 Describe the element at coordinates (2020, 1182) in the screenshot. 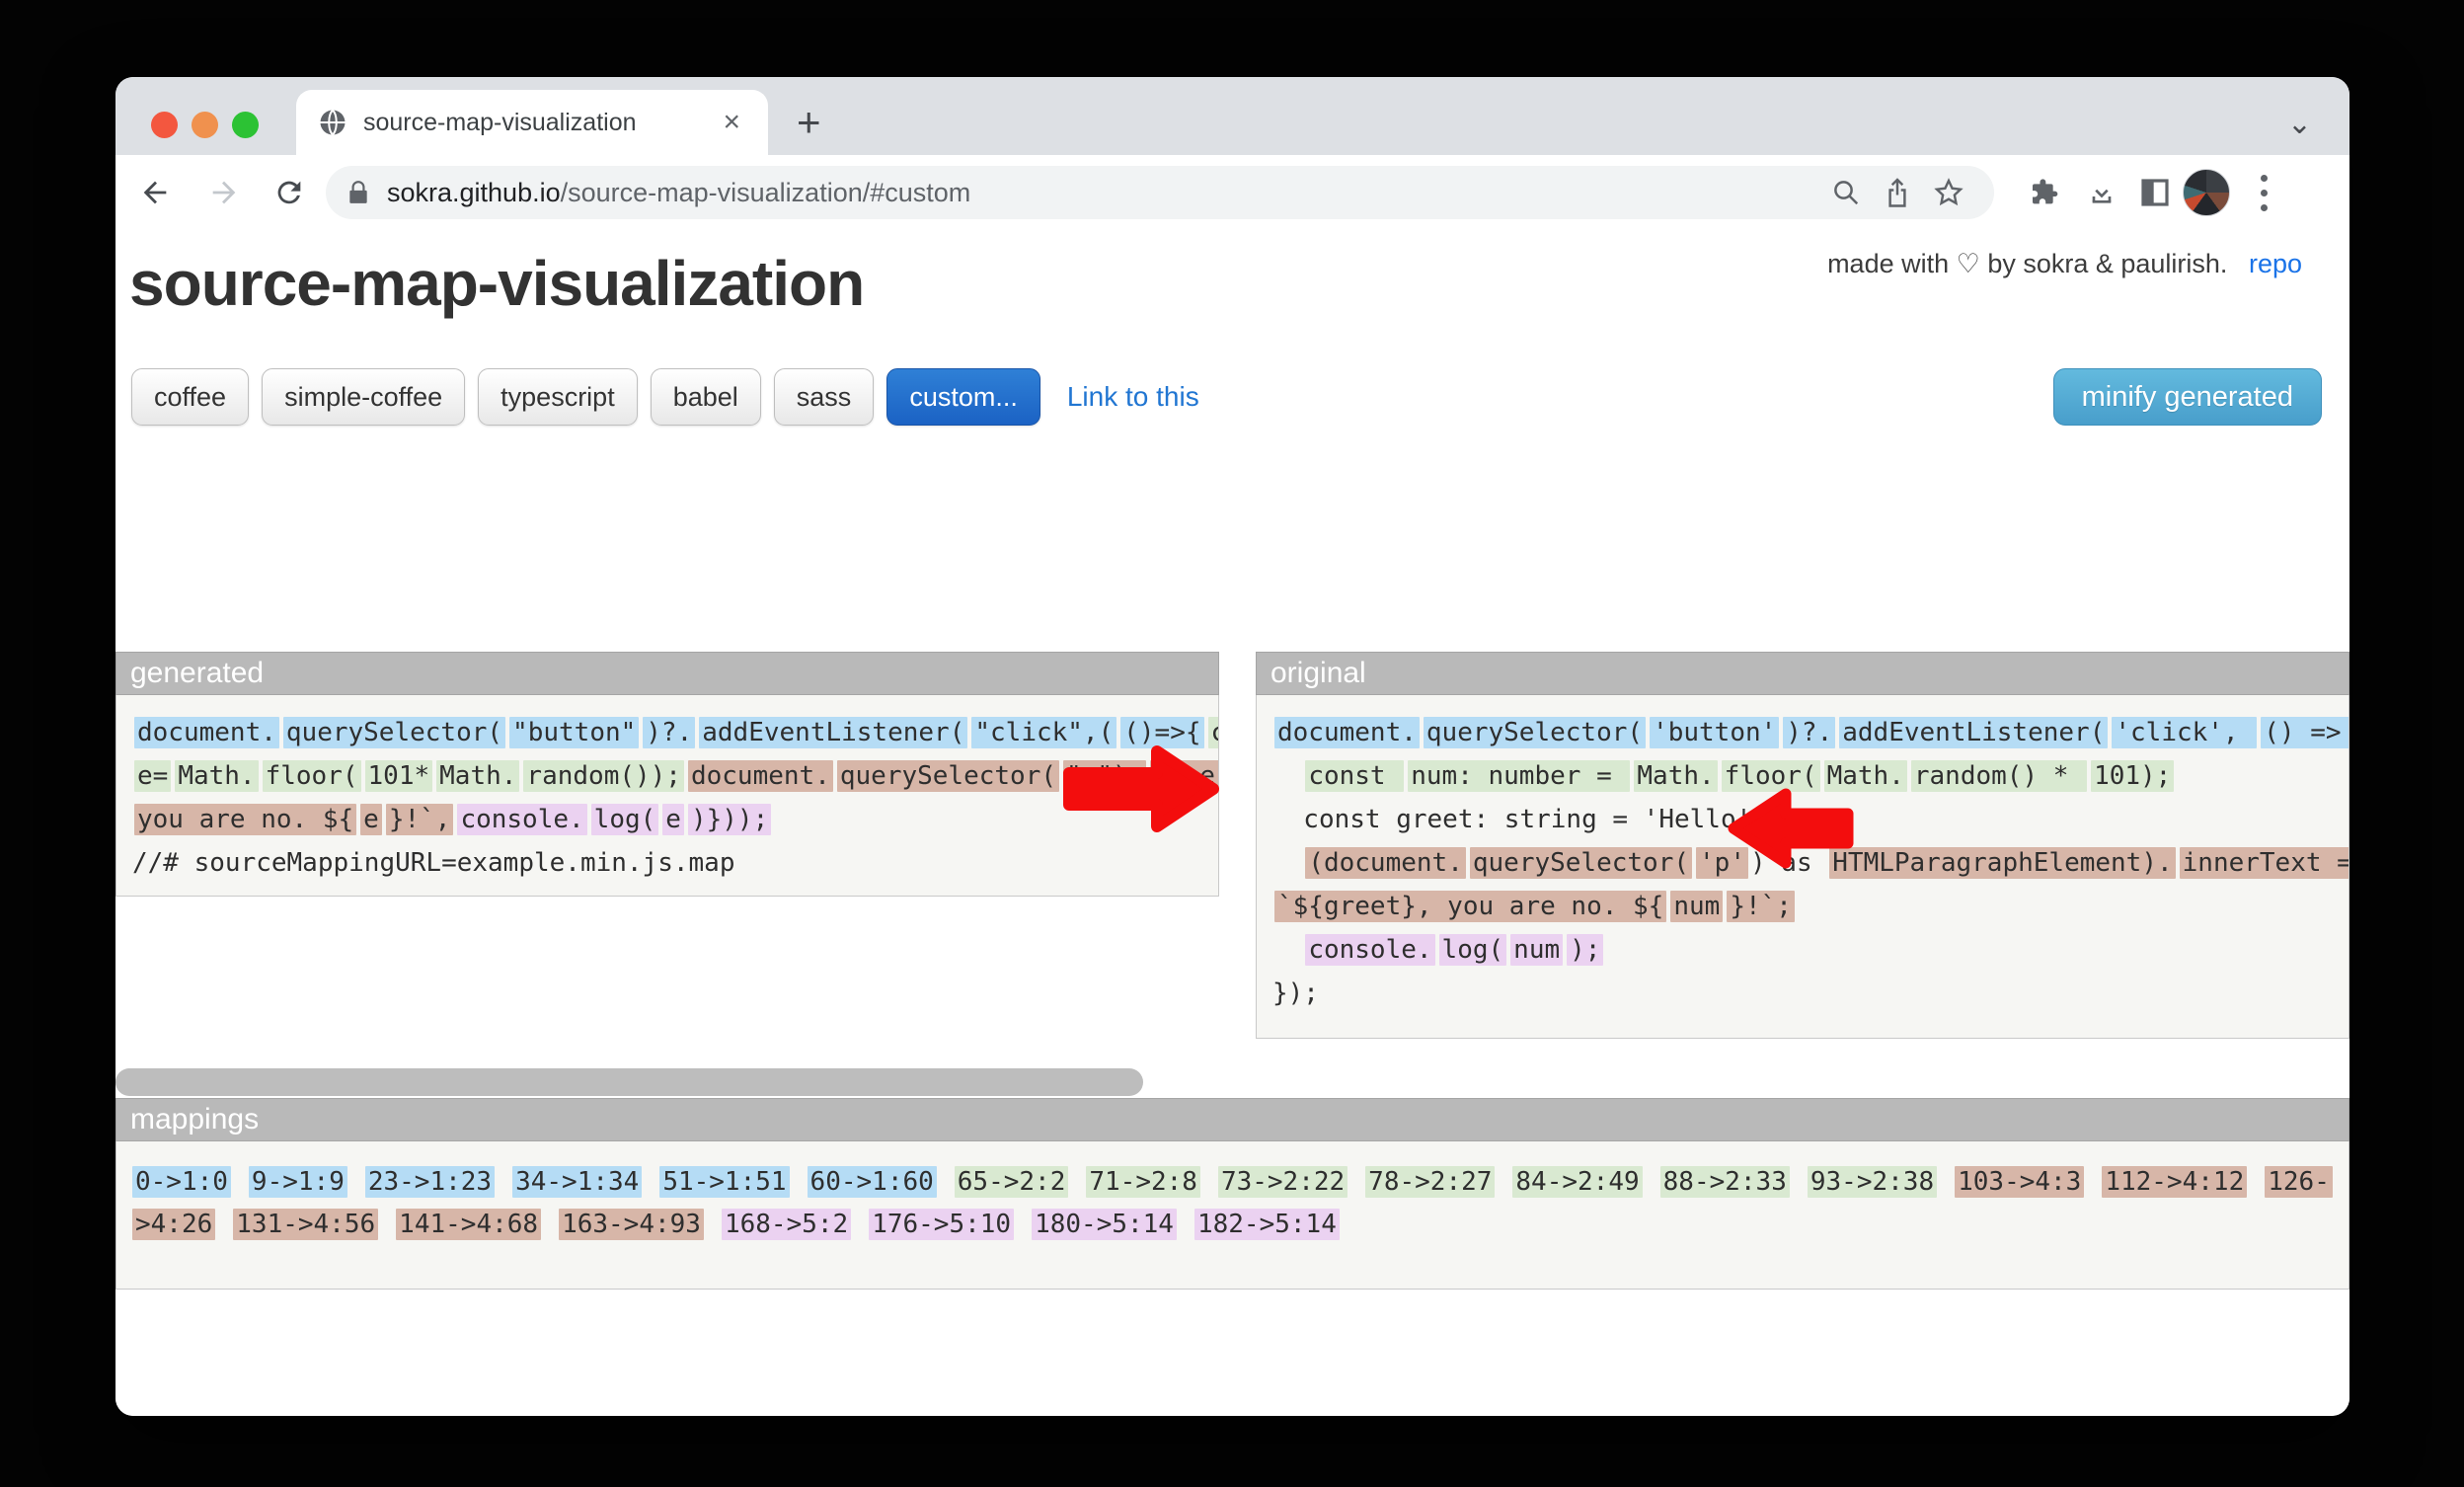

I see `mapping-item: 103->4:3` at that location.